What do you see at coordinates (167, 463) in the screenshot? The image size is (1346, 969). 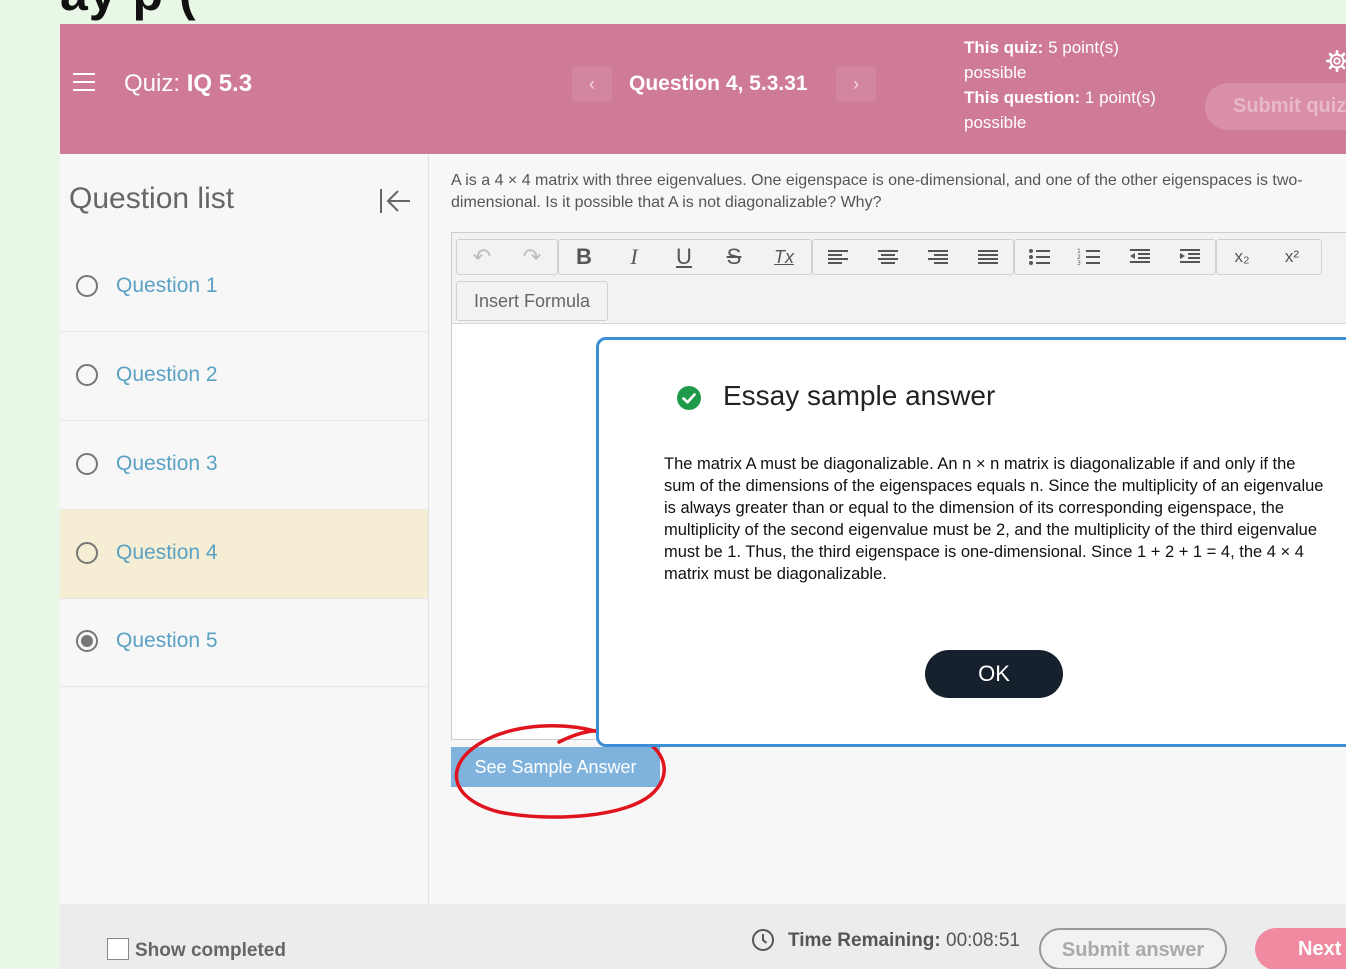 I see `question-label: Question 3` at bounding box center [167, 463].